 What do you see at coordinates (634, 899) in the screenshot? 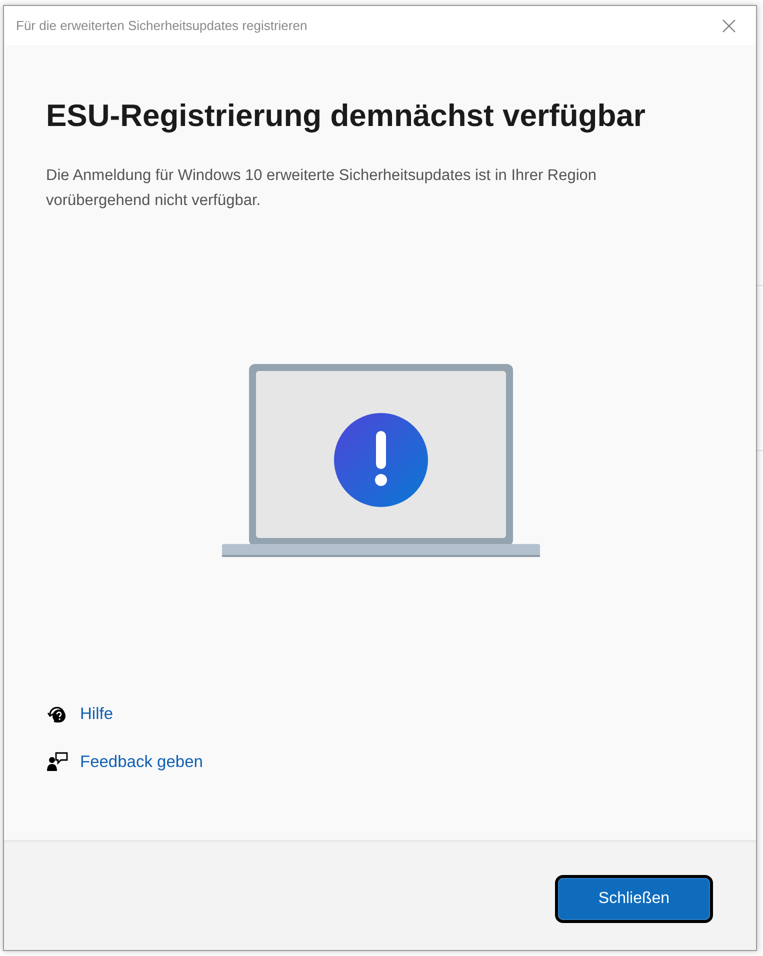
I see `close-dialog-button: Schließen` at bounding box center [634, 899].